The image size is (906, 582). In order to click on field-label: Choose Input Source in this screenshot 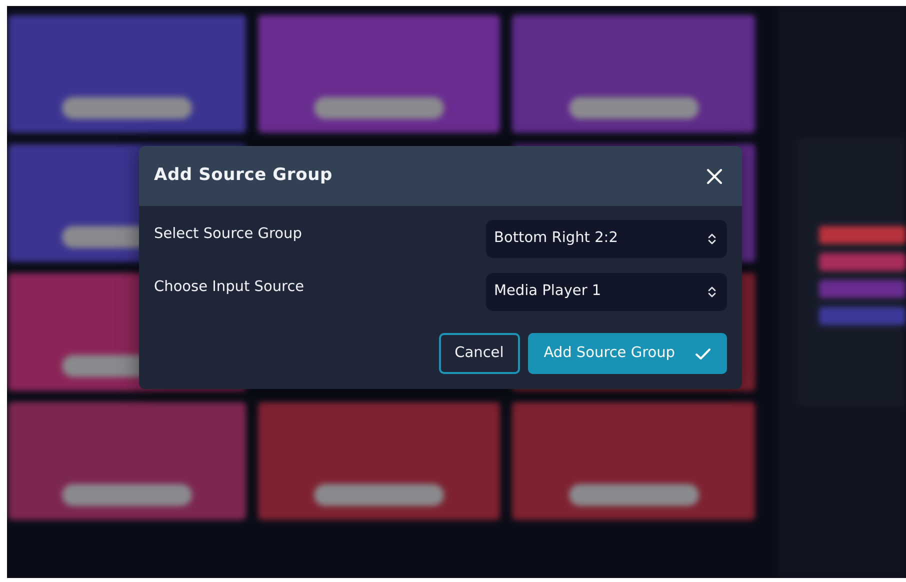, I will do `click(229, 287)`.